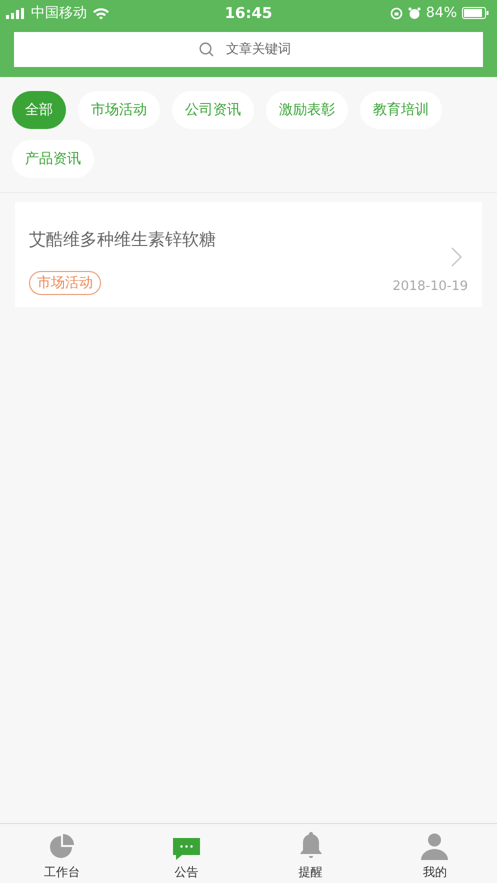  I want to click on person-icon, so click(434, 846).